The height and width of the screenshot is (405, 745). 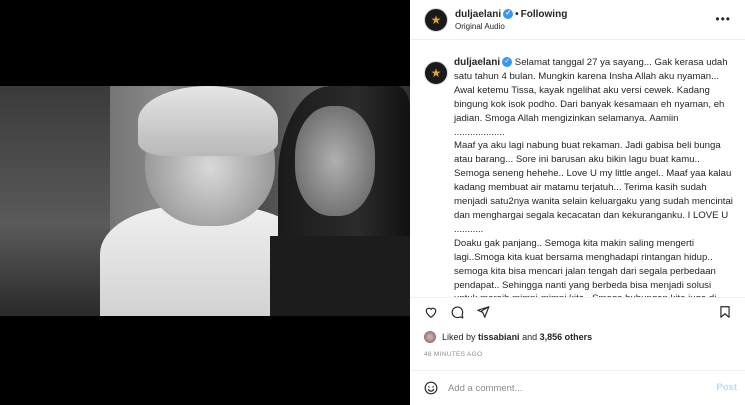 I want to click on video-background, so click(x=55, y=201).